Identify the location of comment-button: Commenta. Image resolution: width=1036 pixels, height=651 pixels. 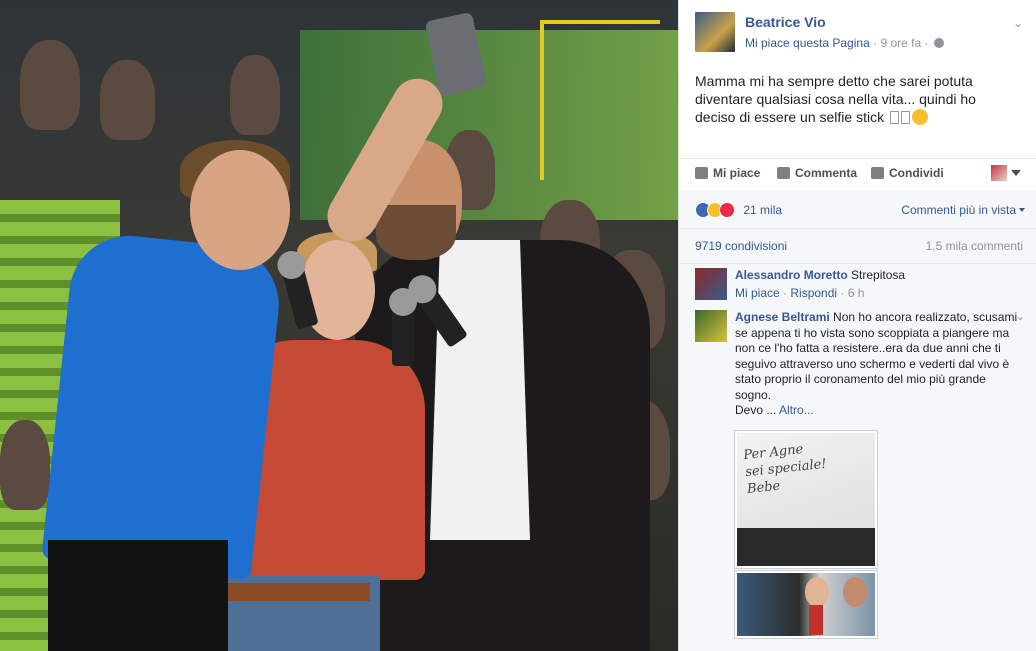
(817, 173).